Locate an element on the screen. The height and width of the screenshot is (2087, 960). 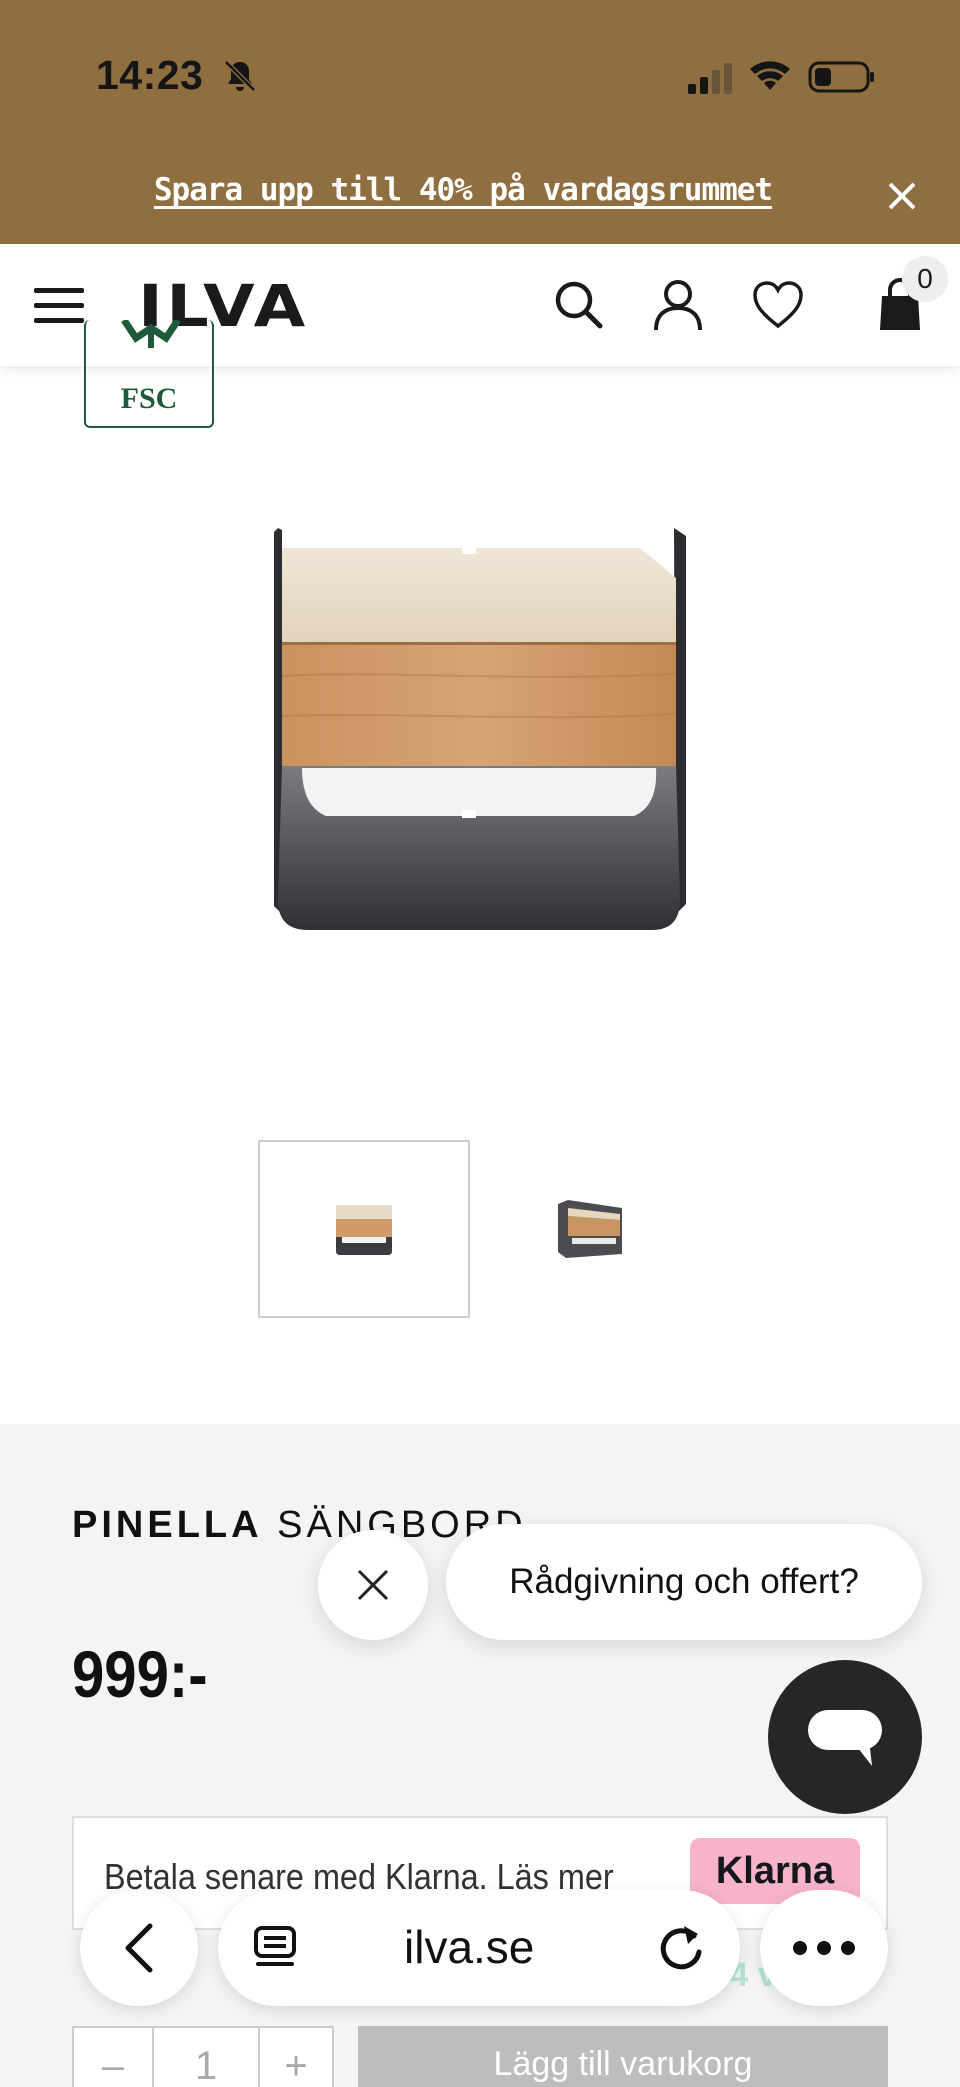
chat-icon is located at coordinates (845, 1738).